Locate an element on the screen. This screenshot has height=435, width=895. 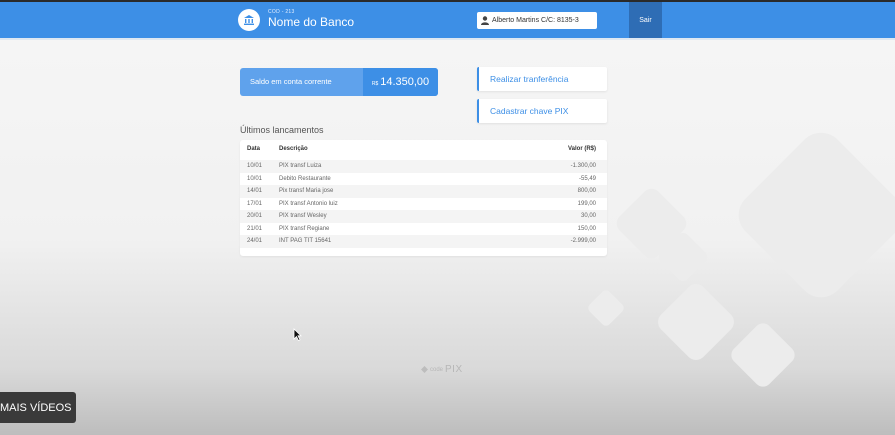
bank-name: Nome do Banco is located at coordinates (311, 22).